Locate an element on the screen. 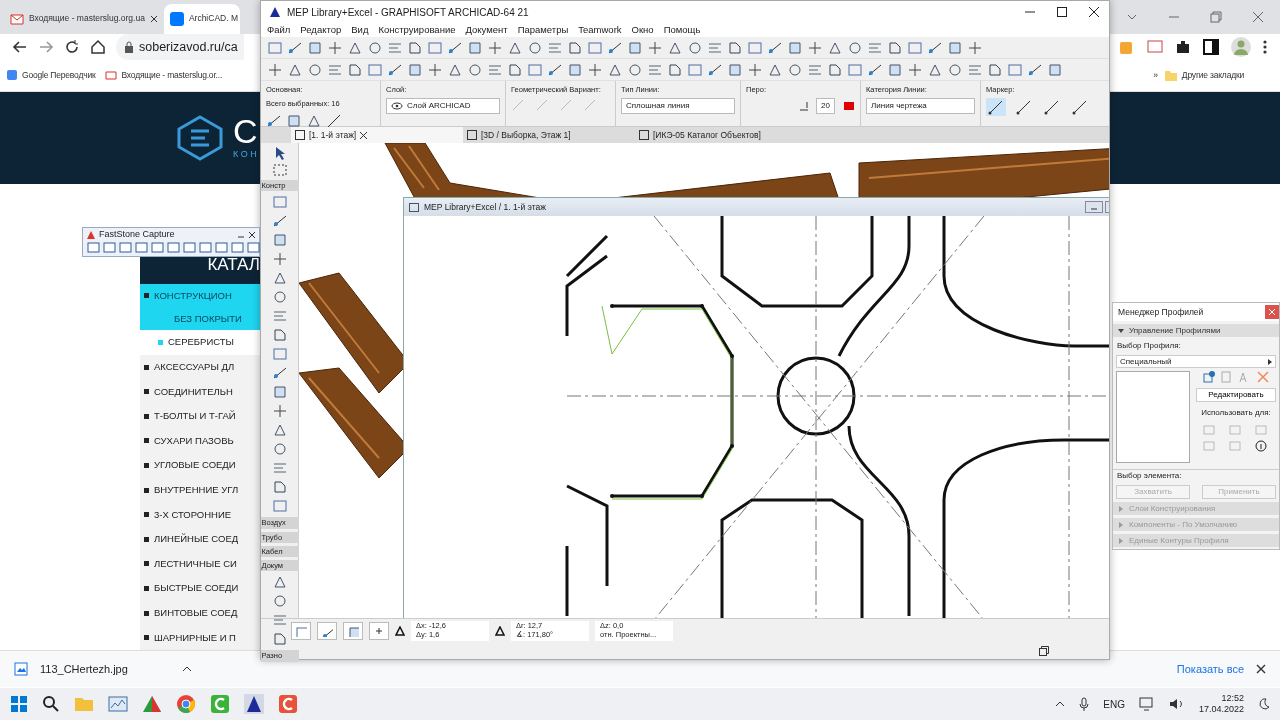  clock-date: 17.04.2022 is located at coordinates (1221, 709).